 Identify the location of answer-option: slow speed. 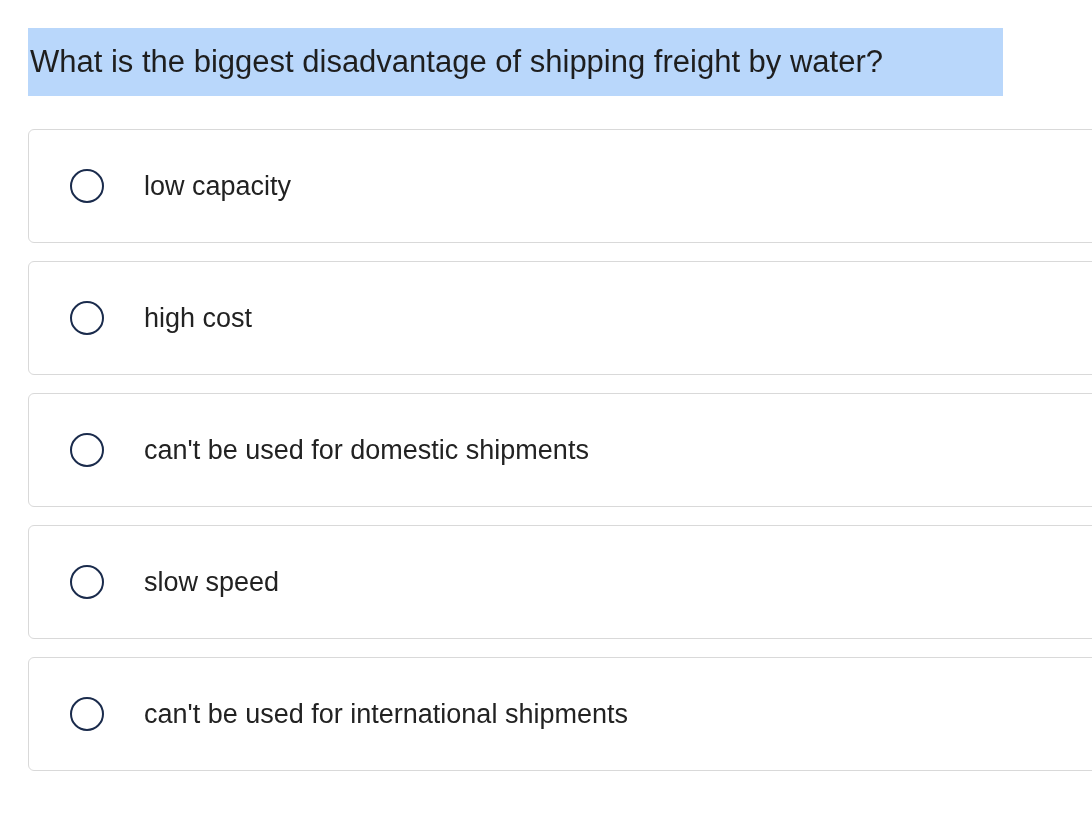
(560, 582).